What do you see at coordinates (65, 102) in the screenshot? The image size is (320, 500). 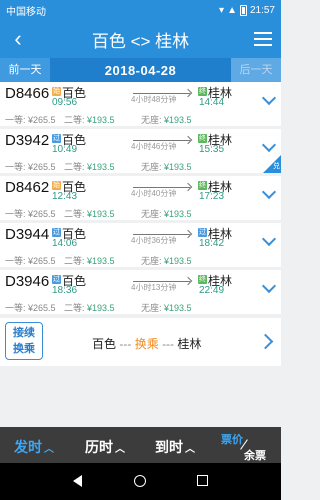 I see `departure-time: 09:56` at bounding box center [65, 102].